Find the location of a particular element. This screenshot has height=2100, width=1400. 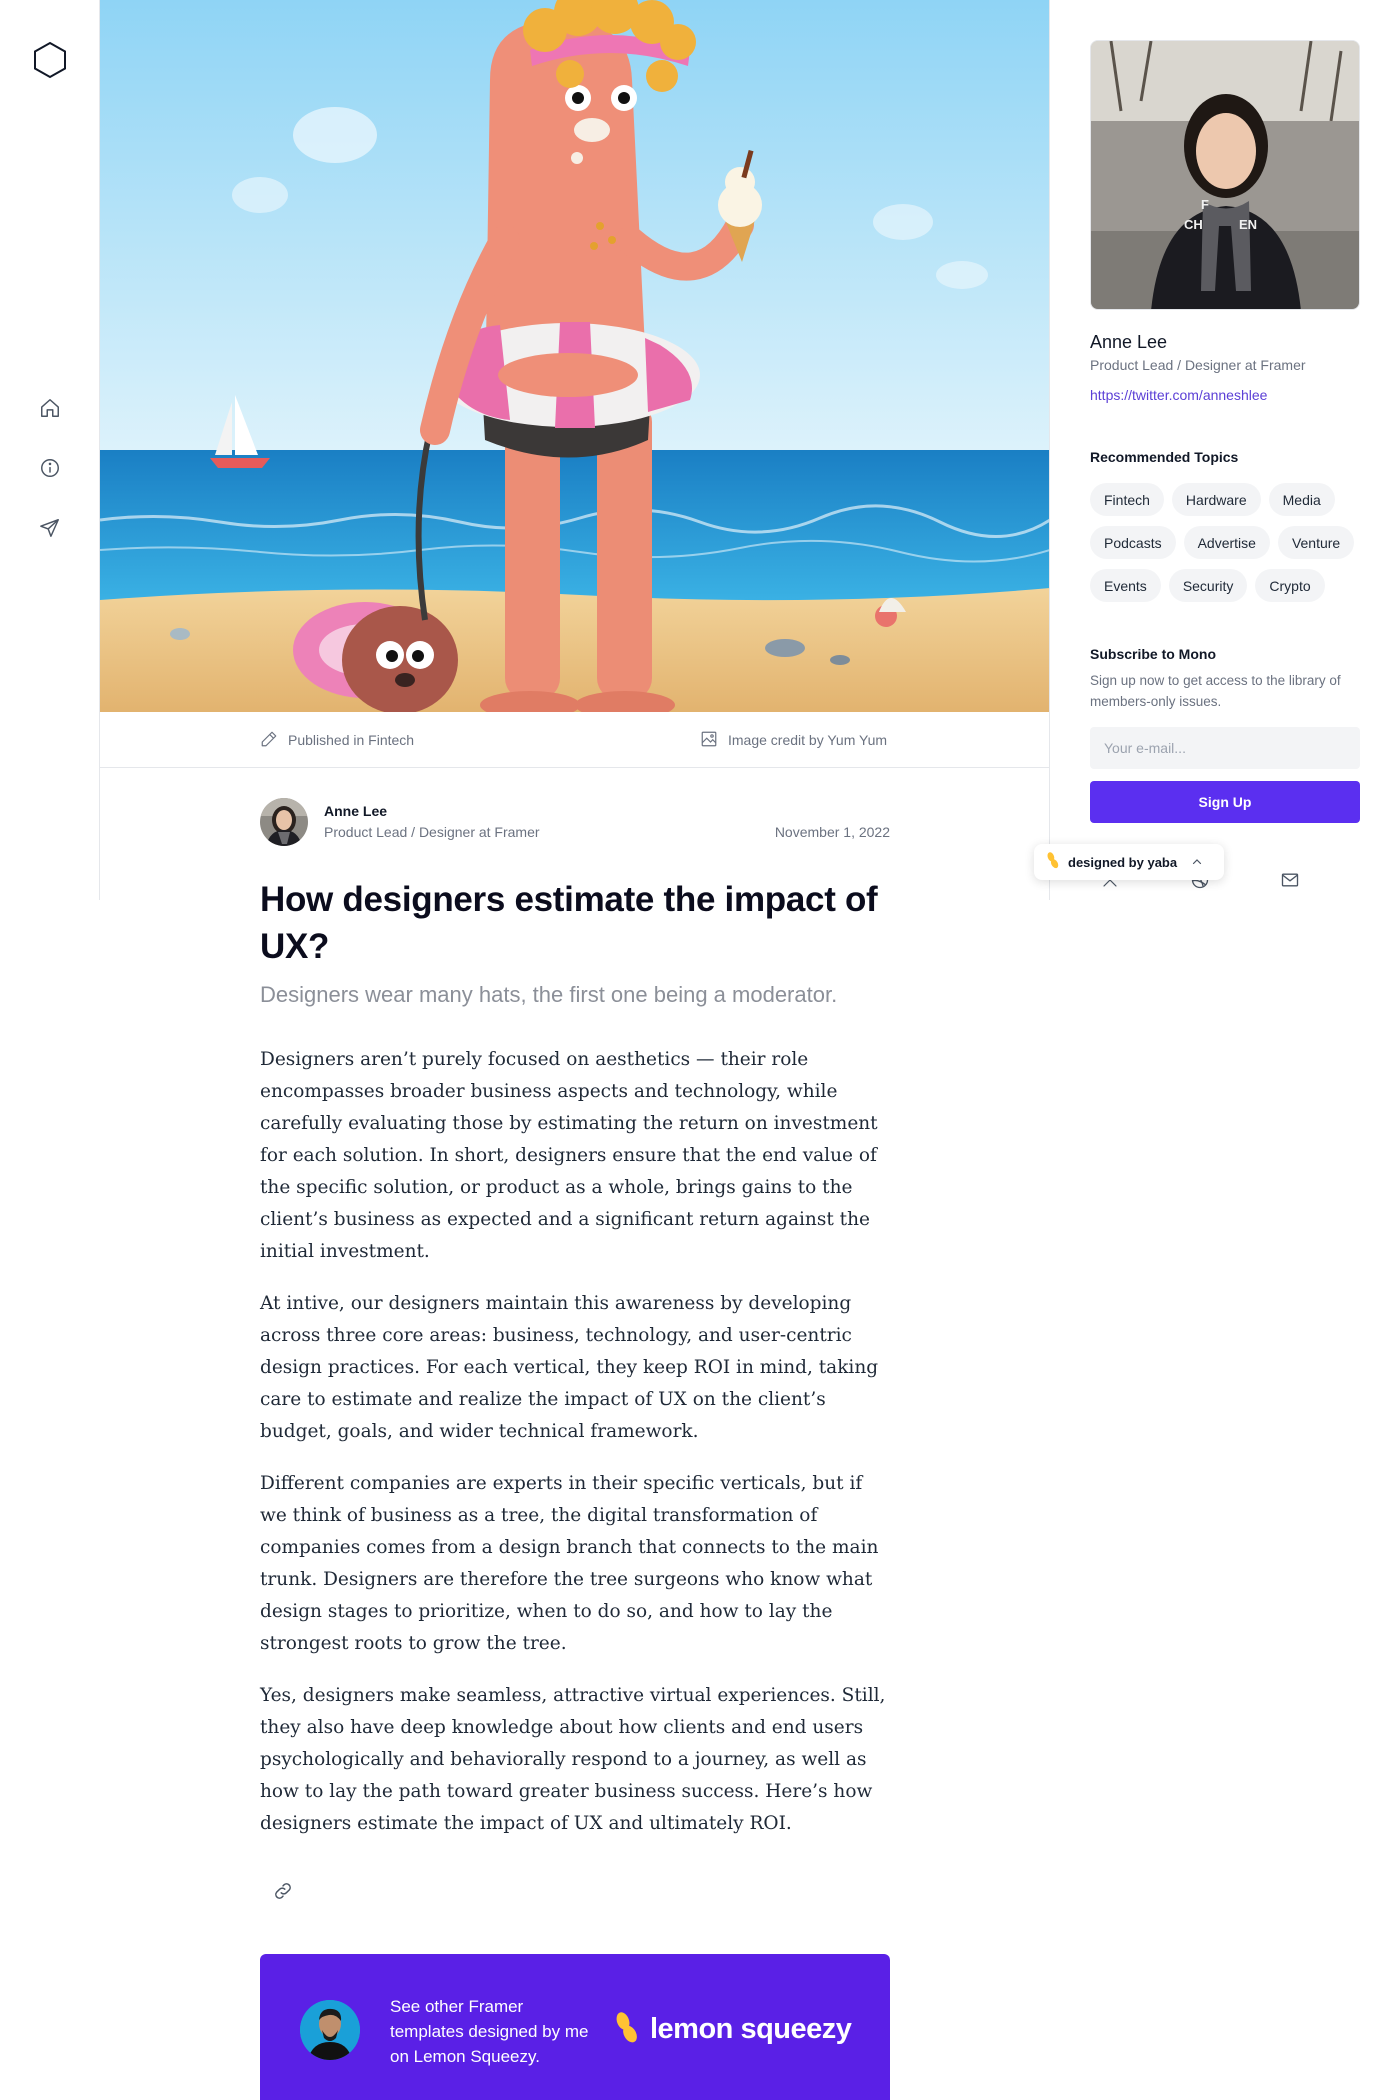

image-credit-label: Image credit by Yum Yum is located at coordinates (808, 740).